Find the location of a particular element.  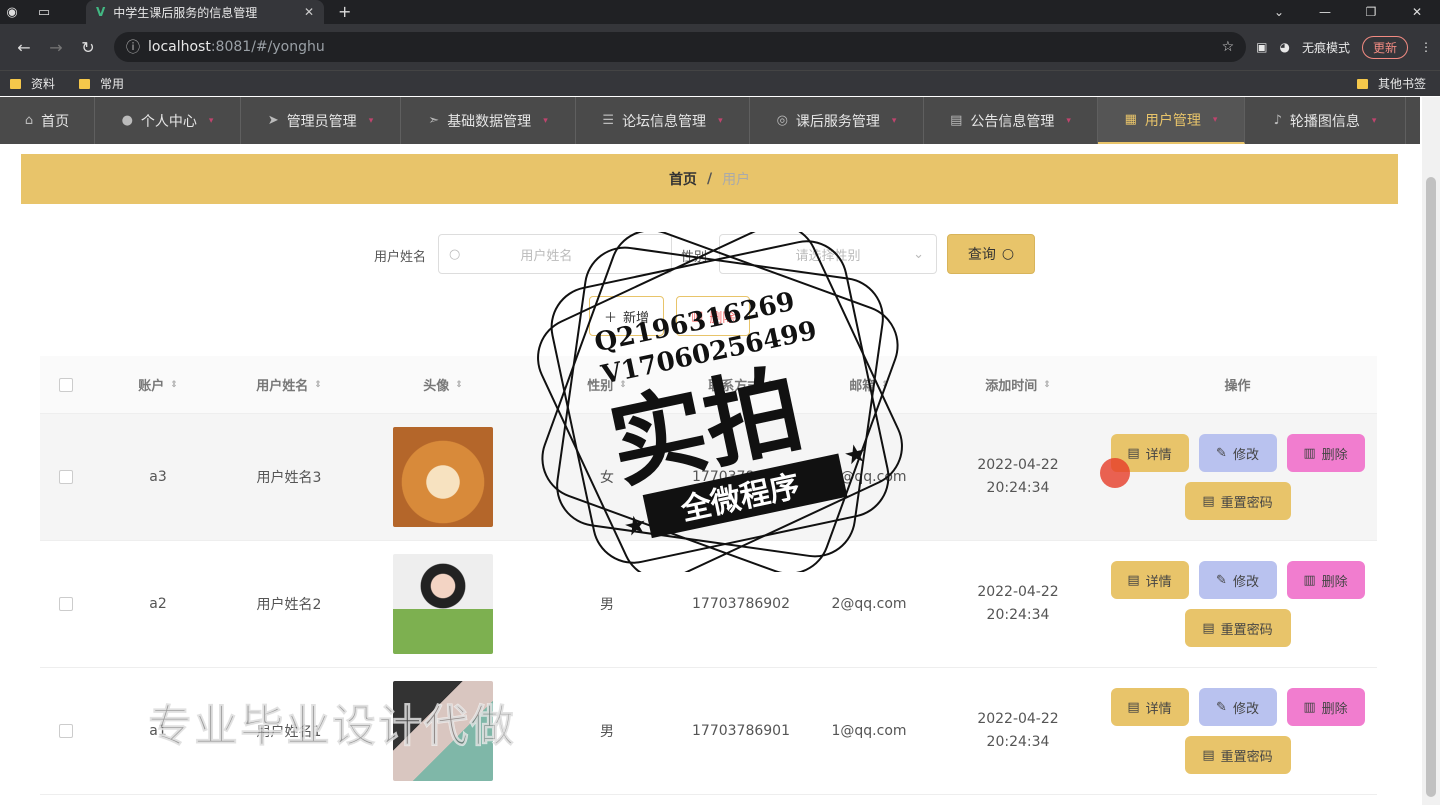

globe-icon: ◉ is located at coordinates (12, 12).